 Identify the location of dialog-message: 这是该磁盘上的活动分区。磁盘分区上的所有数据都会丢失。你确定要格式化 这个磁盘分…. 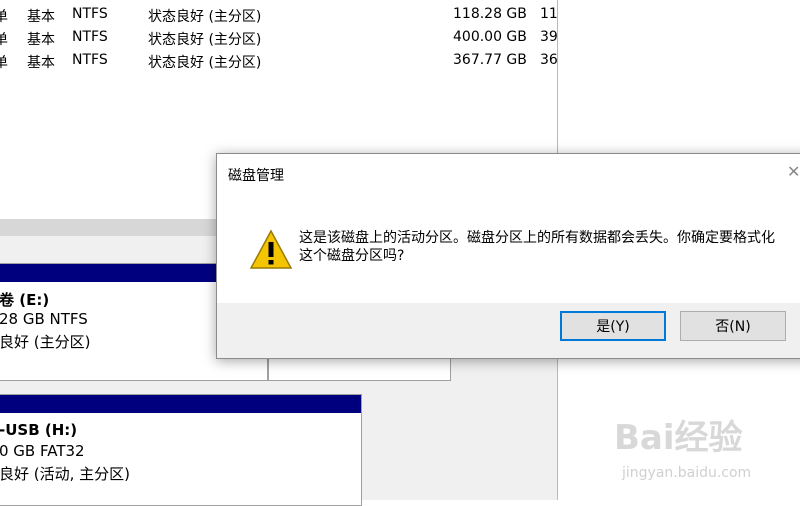
(539, 247).